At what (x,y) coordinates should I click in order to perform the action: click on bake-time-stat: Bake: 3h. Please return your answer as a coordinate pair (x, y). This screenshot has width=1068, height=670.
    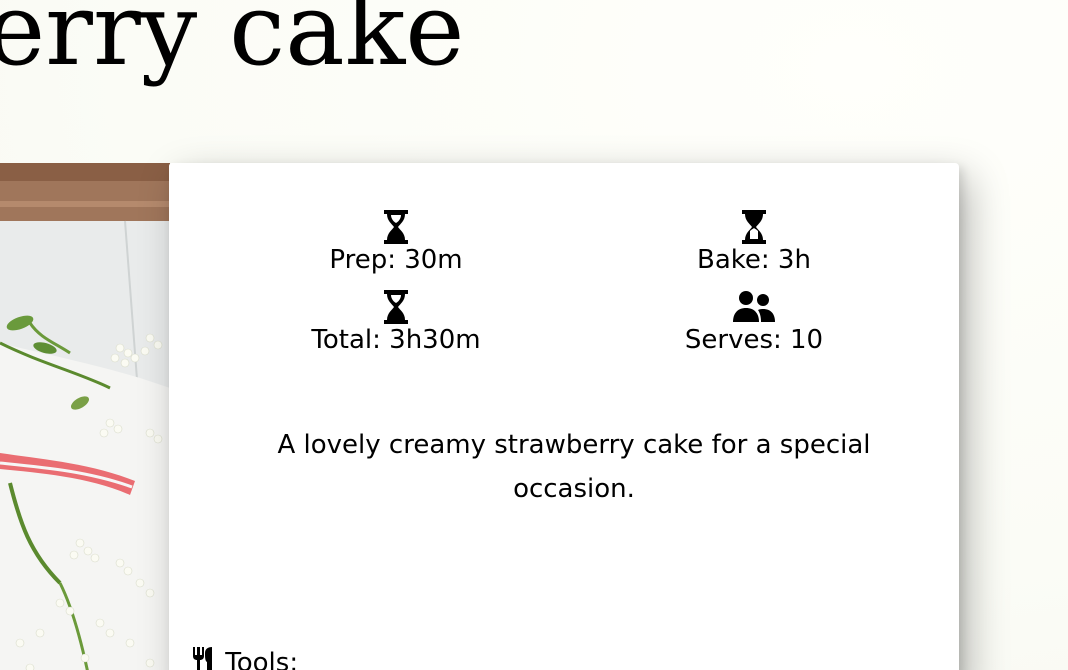
    Looking at the image, I should click on (754, 242).